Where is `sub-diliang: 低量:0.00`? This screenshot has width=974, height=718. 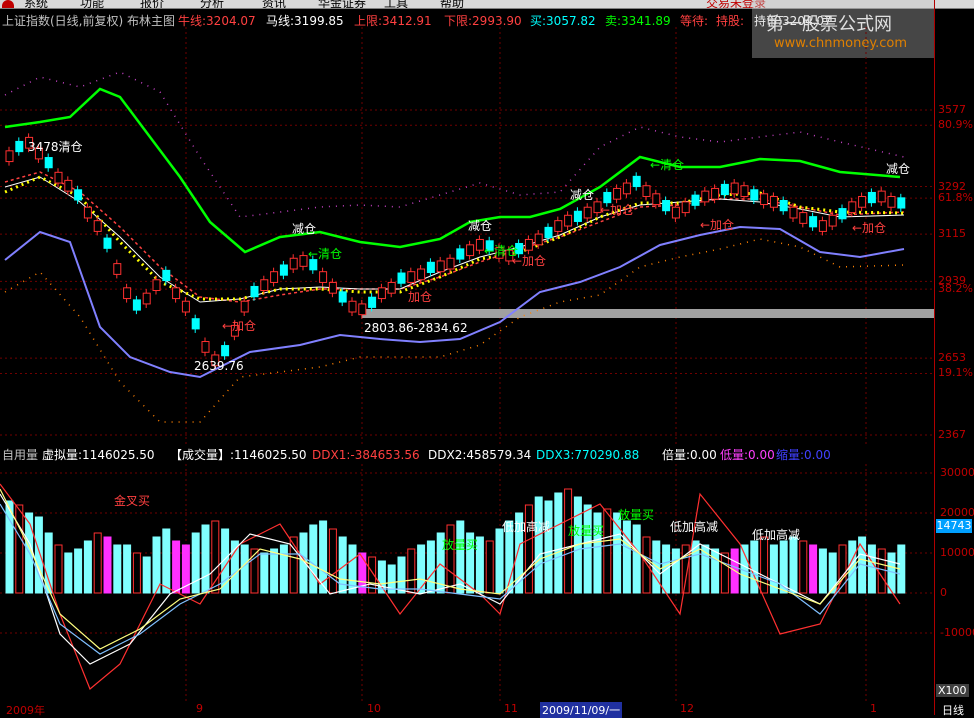 sub-diliang: 低量:0.00 is located at coordinates (747, 455).